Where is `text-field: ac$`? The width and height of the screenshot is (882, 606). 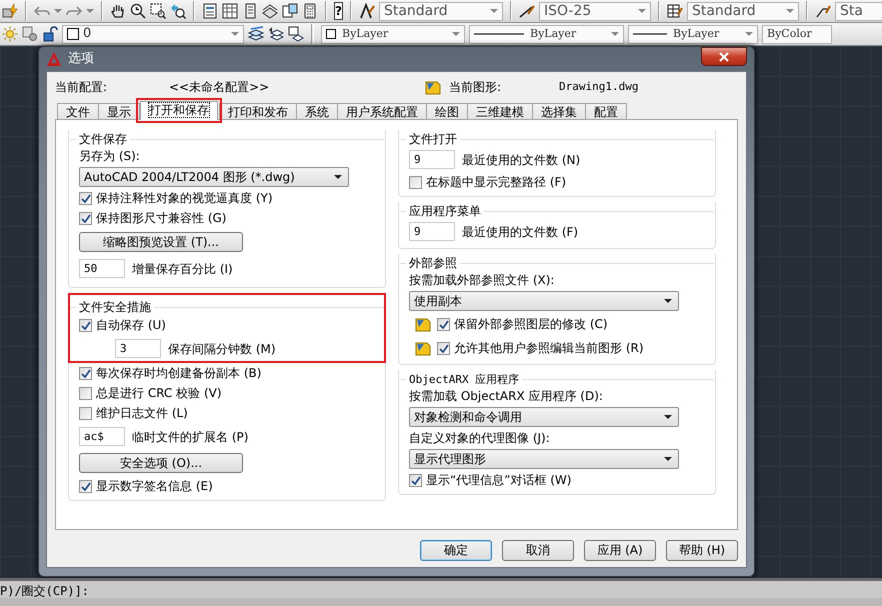
text-field: ac$ is located at coordinates (102, 436).